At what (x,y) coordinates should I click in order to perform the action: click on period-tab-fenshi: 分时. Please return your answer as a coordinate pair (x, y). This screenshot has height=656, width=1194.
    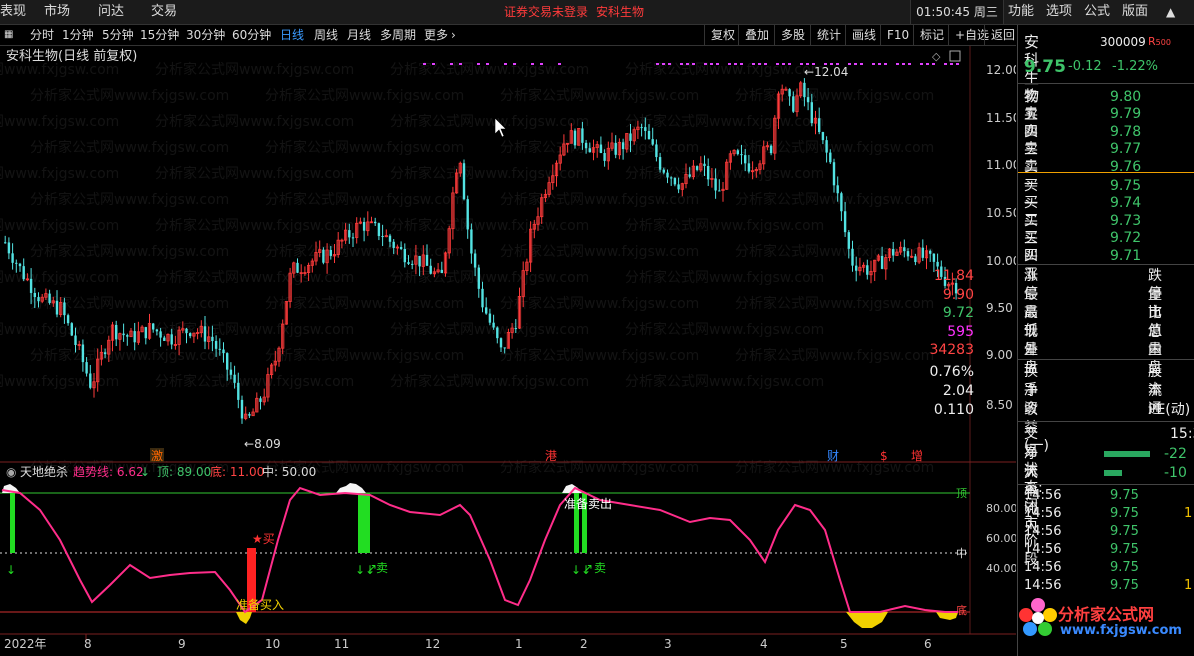
    Looking at the image, I should click on (42, 35).